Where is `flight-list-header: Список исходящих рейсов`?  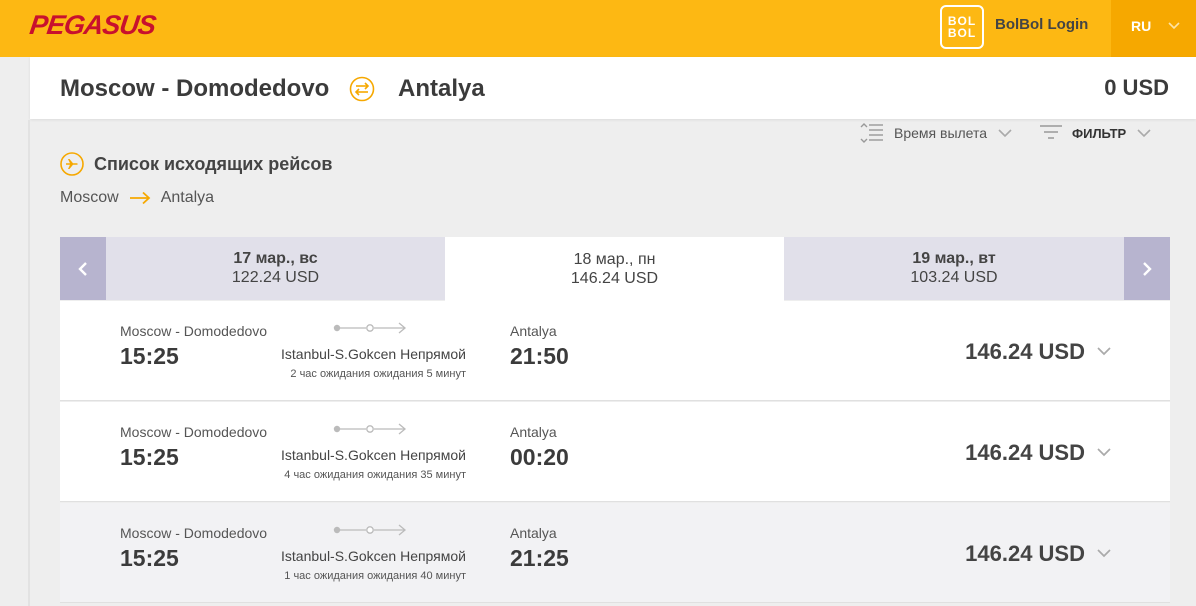
flight-list-header: Список исходящих рейсов is located at coordinates (196, 164).